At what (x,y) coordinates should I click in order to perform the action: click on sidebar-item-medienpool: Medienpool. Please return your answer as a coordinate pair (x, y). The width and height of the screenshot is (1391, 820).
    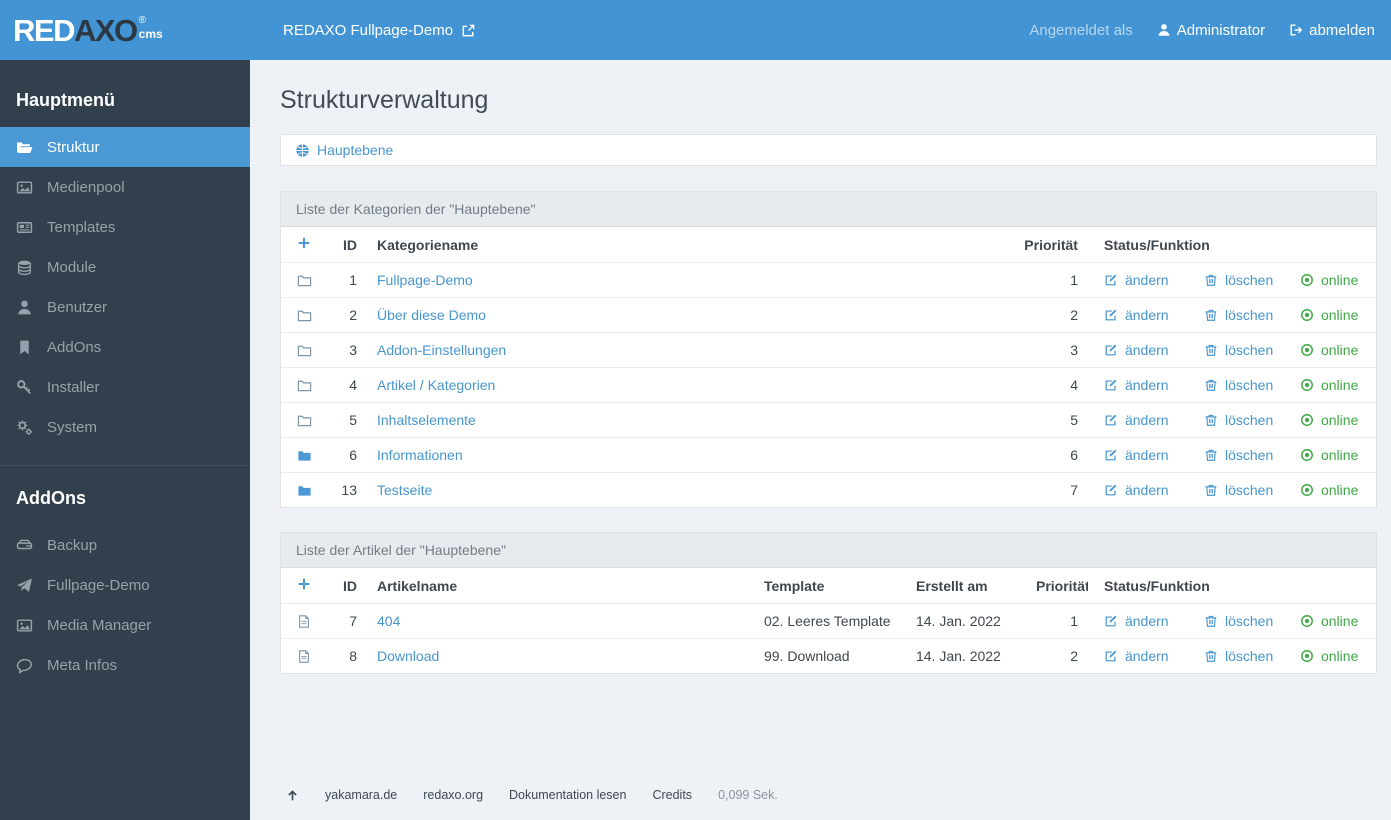
    Looking at the image, I should click on (125, 187).